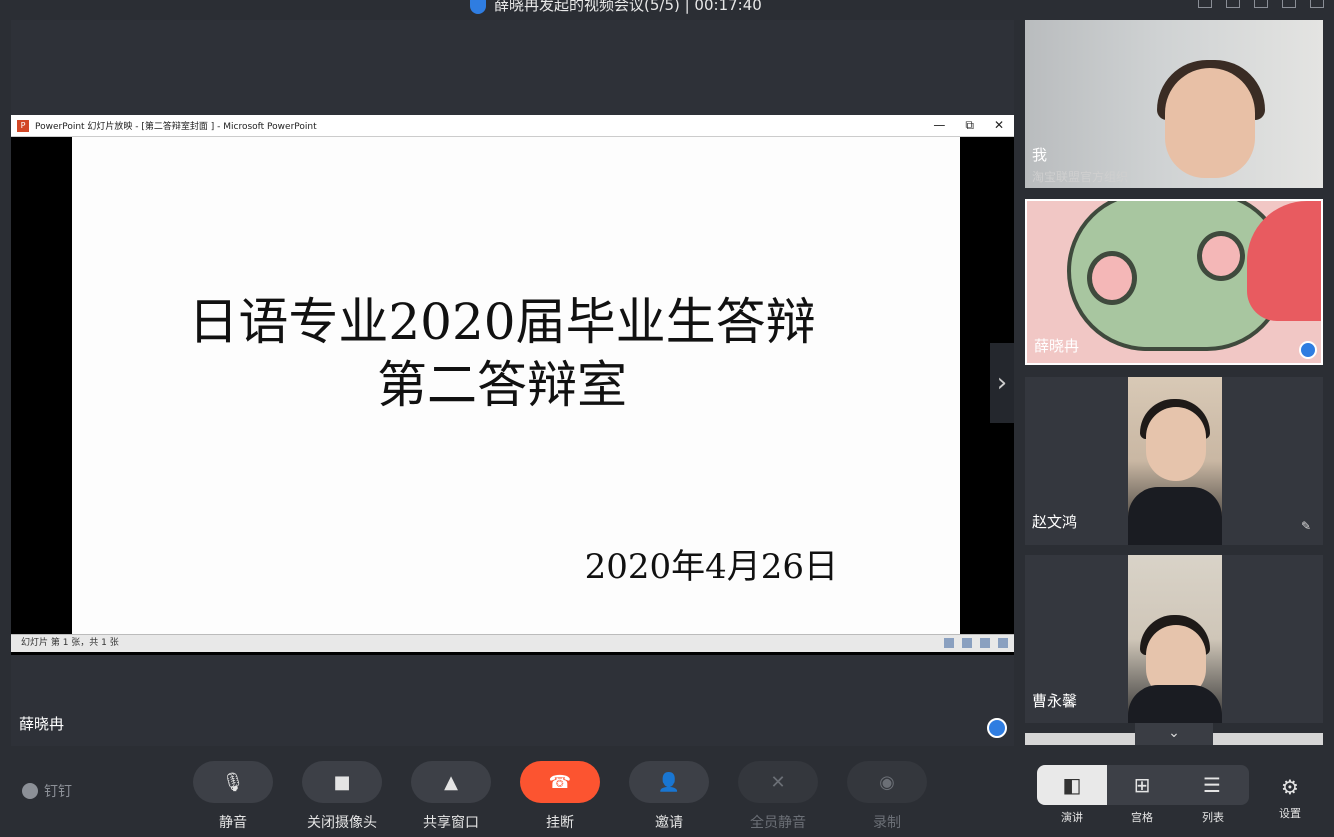 This screenshot has width=1334, height=837. What do you see at coordinates (342, 823) in the screenshot?
I see `camera-off-label: 关闭摄像头` at bounding box center [342, 823].